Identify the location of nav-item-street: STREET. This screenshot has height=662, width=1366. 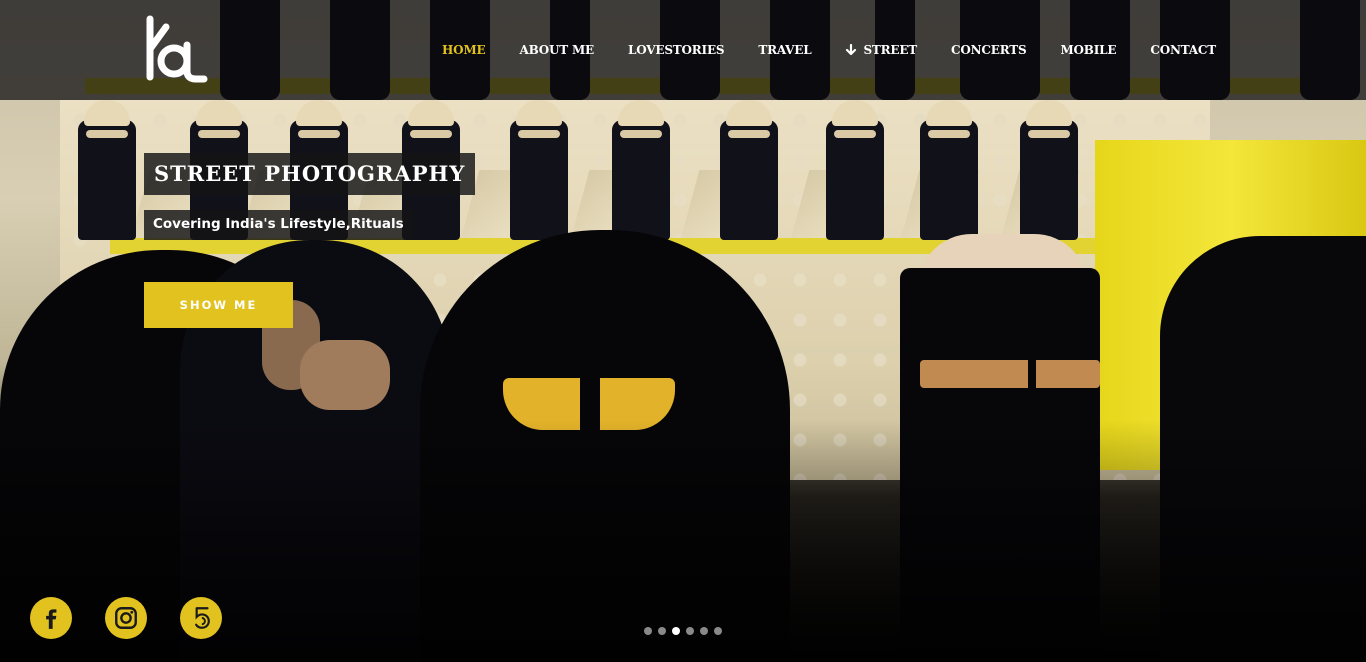
(881, 50).